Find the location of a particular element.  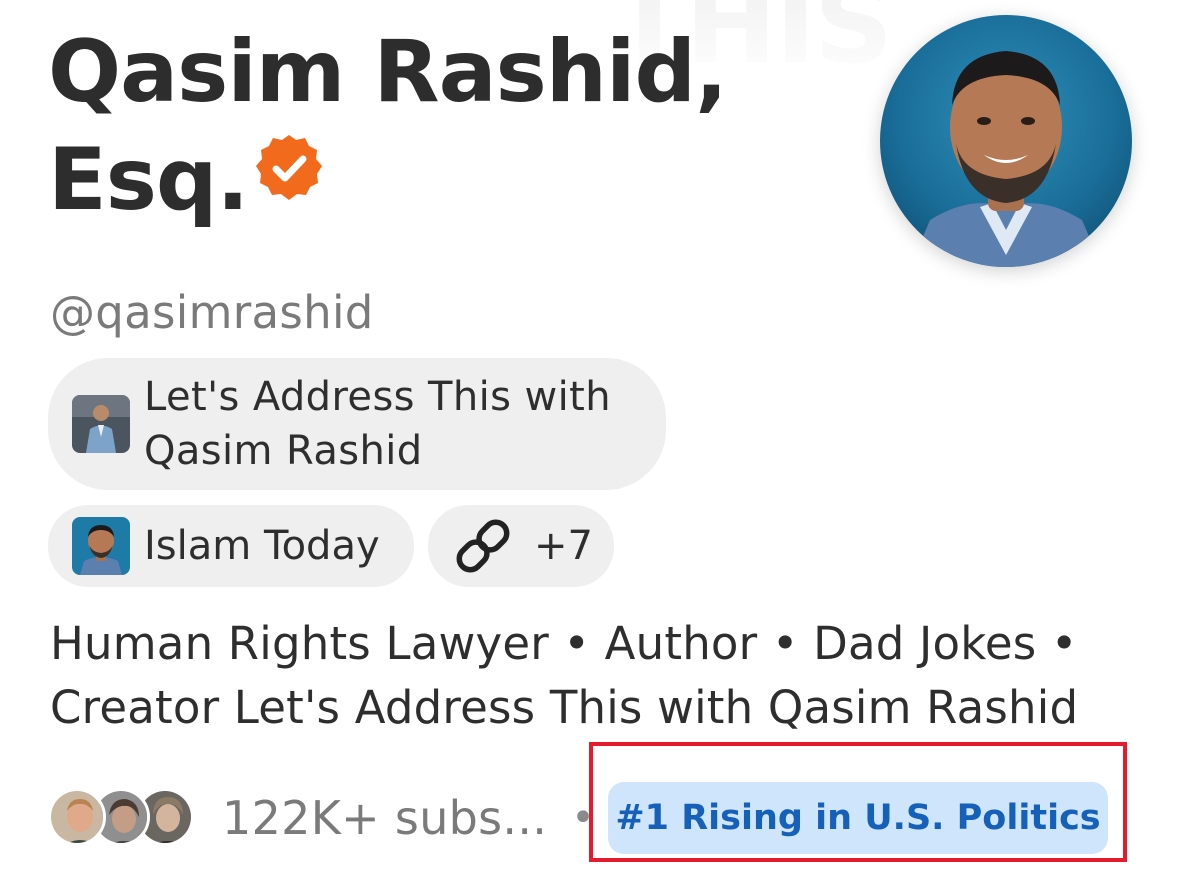

profile-handle: @qasimrashid is located at coordinates (212, 312).